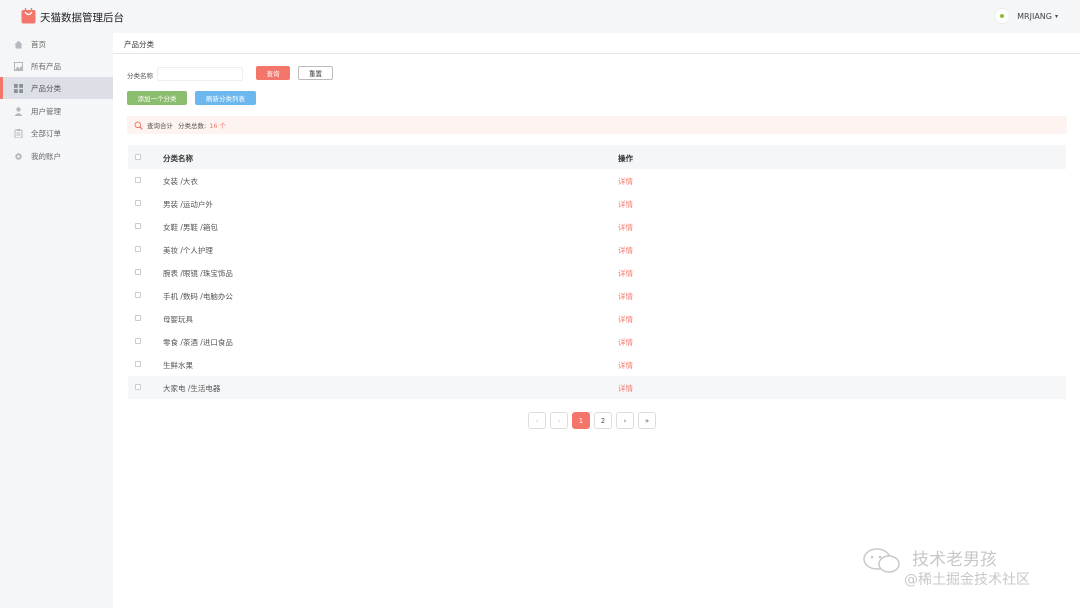  Describe the element at coordinates (38, 44) in the screenshot. I see `sidebar-item-label: 首页` at that location.